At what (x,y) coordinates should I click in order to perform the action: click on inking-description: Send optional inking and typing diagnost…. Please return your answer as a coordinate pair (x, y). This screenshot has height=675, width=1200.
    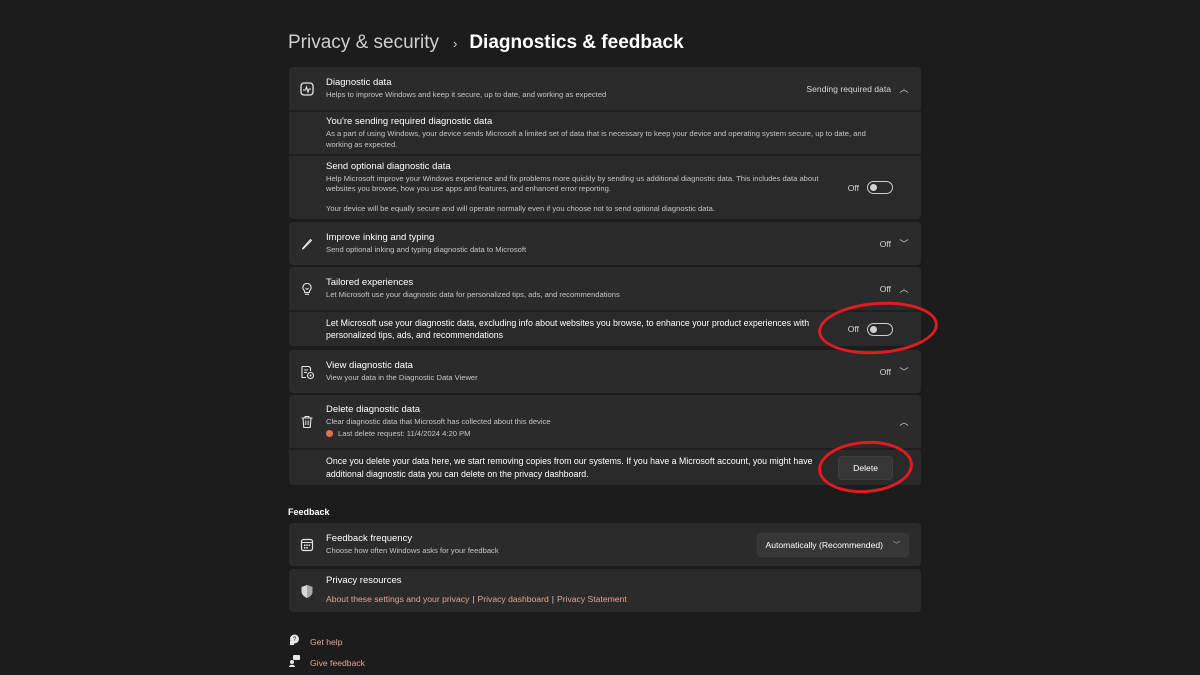
    Looking at the image, I should click on (426, 249).